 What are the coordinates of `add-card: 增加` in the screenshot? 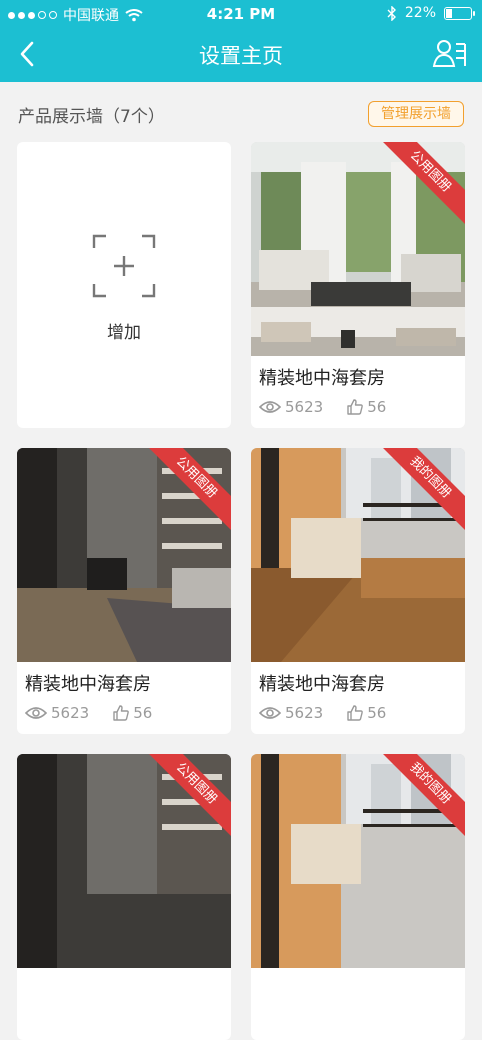 It's located at (124, 285).